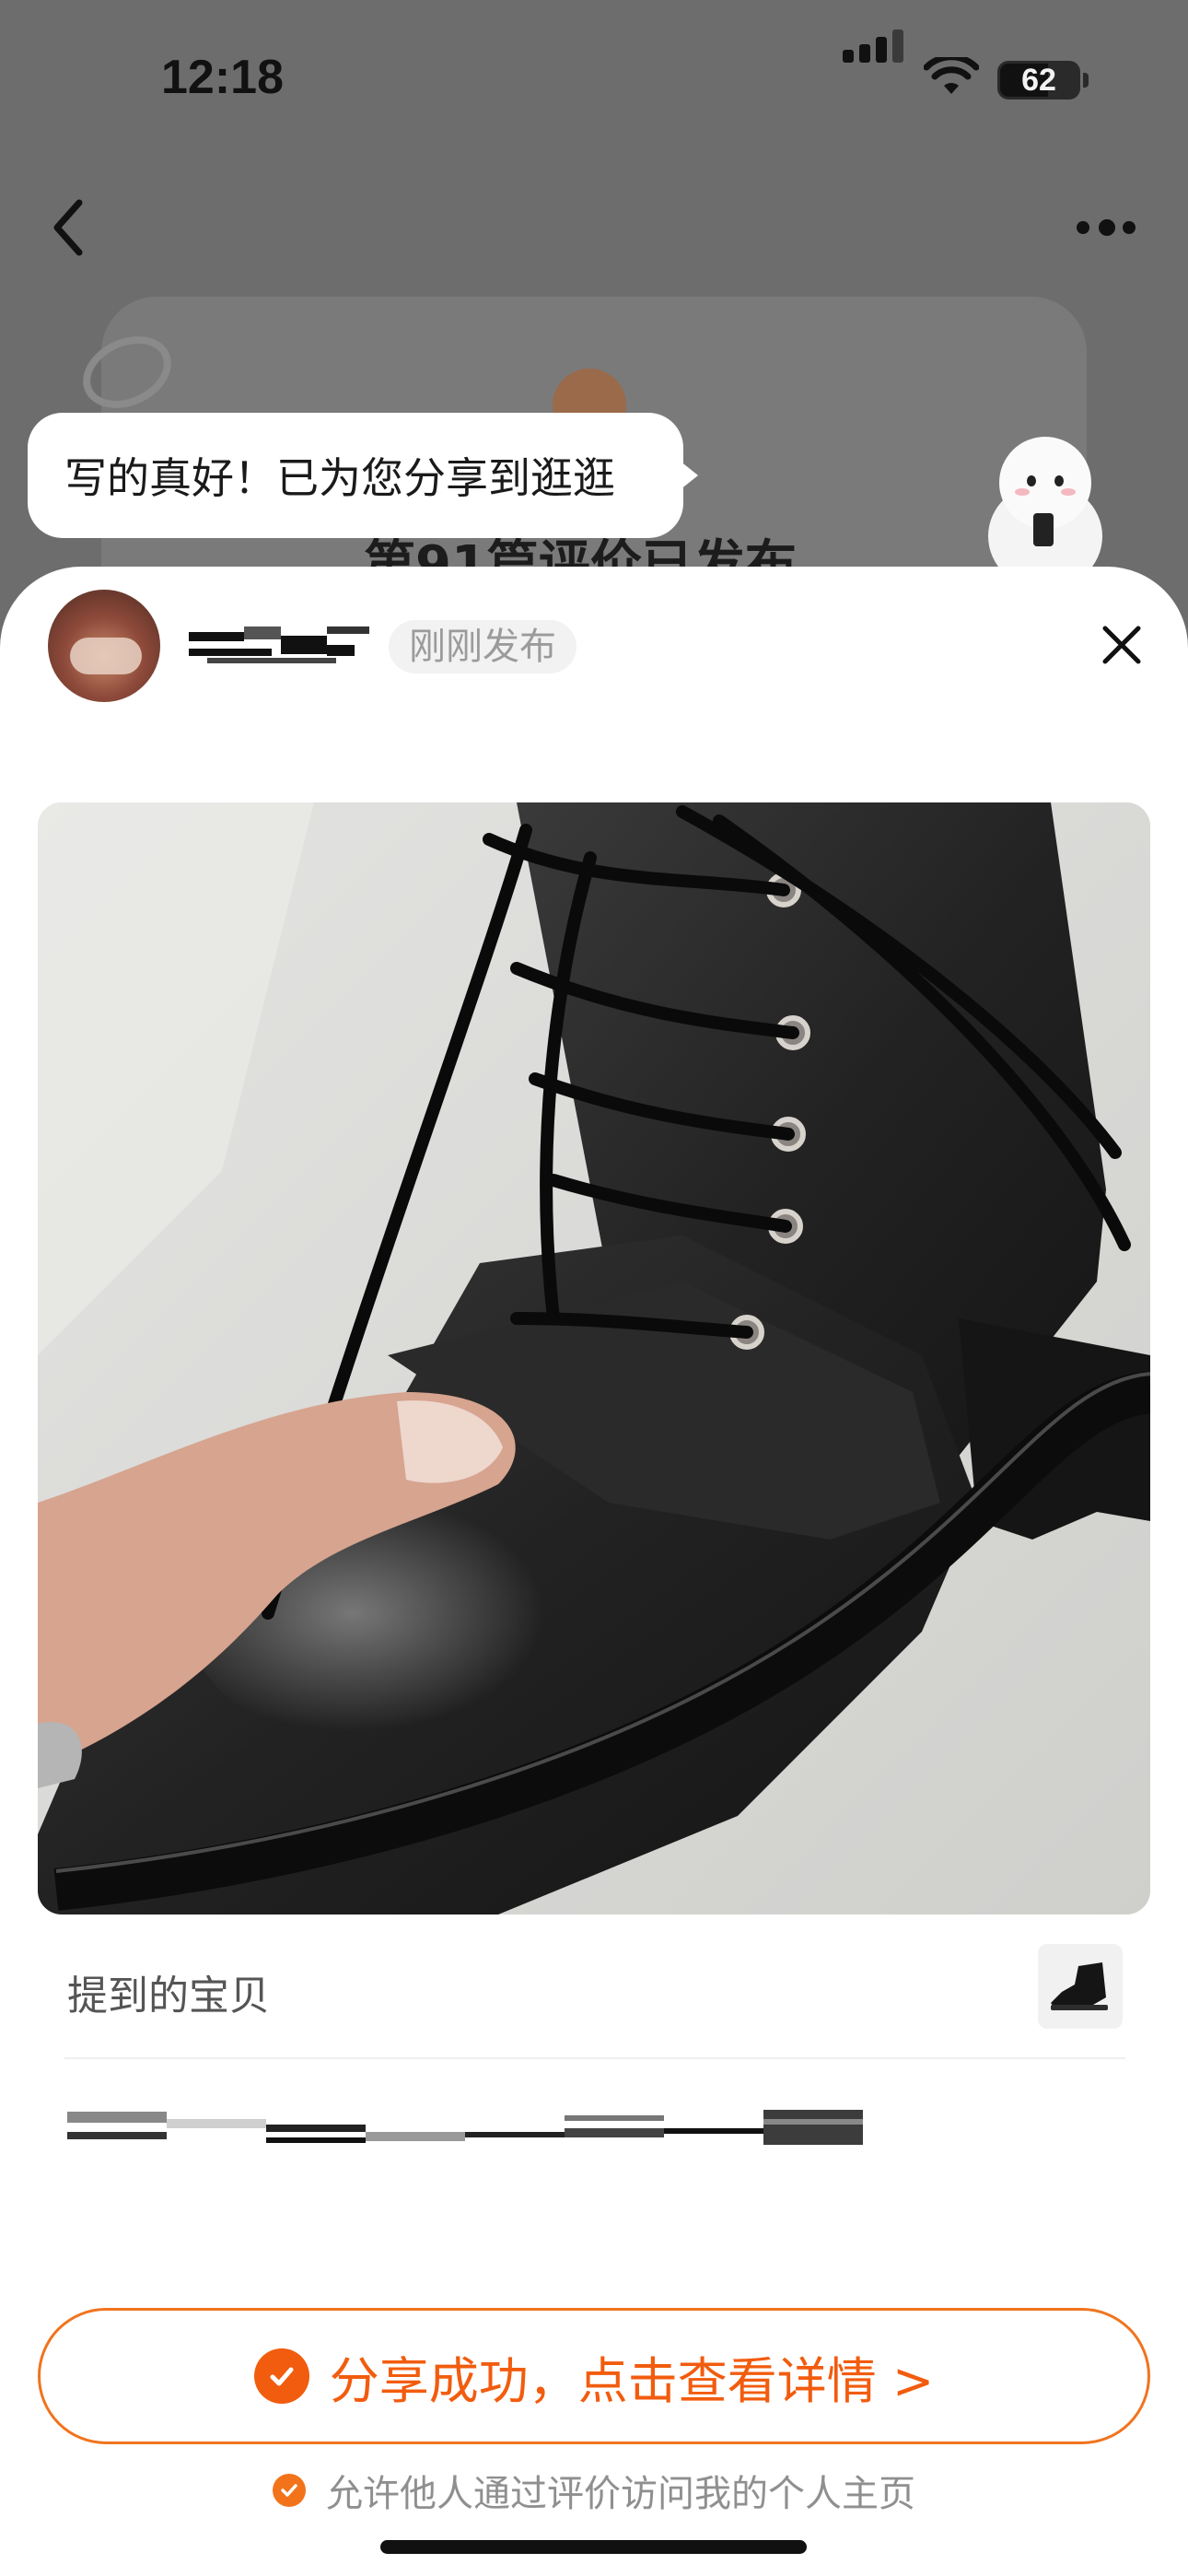 This screenshot has width=1188, height=2576. Describe the element at coordinates (1105, 226) in the screenshot. I see `more-dots-icon` at that location.